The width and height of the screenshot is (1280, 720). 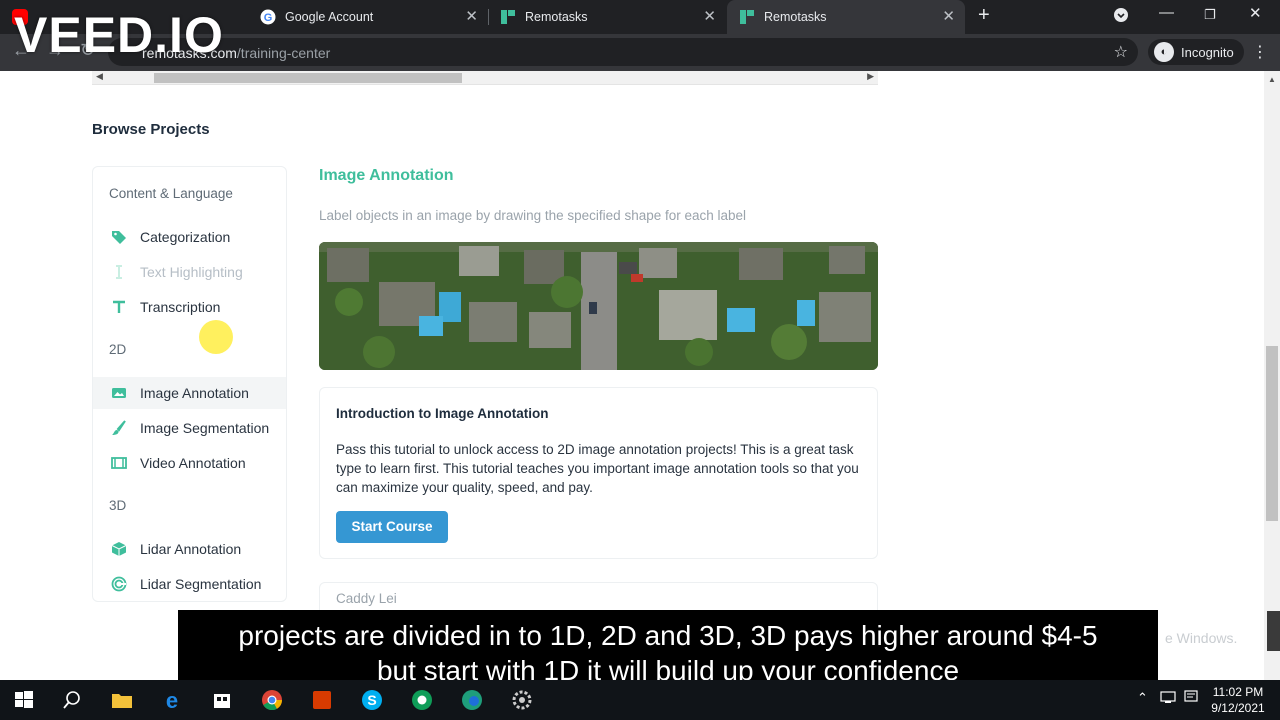 I want to click on browser-menu-icon: ⋮, so click(x=1260, y=52).